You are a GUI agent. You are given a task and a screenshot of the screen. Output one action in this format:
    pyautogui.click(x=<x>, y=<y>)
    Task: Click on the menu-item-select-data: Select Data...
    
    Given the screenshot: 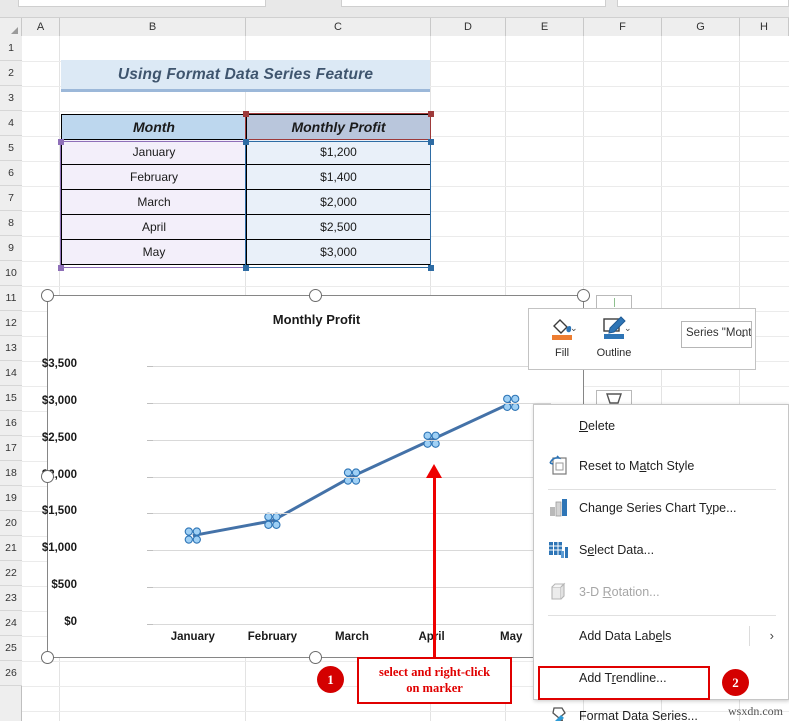 What is the action you would take?
    pyautogui.click(x=661, y=549)
    